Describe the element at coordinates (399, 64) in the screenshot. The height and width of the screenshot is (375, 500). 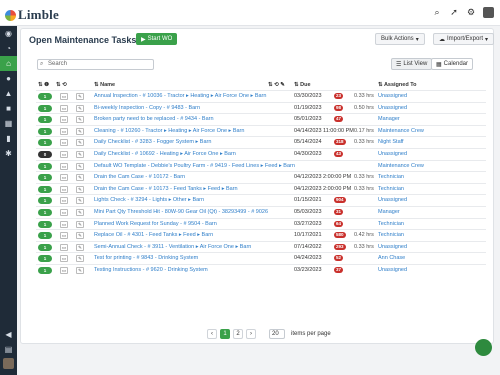
I see `list-icon: ☰` at that location.